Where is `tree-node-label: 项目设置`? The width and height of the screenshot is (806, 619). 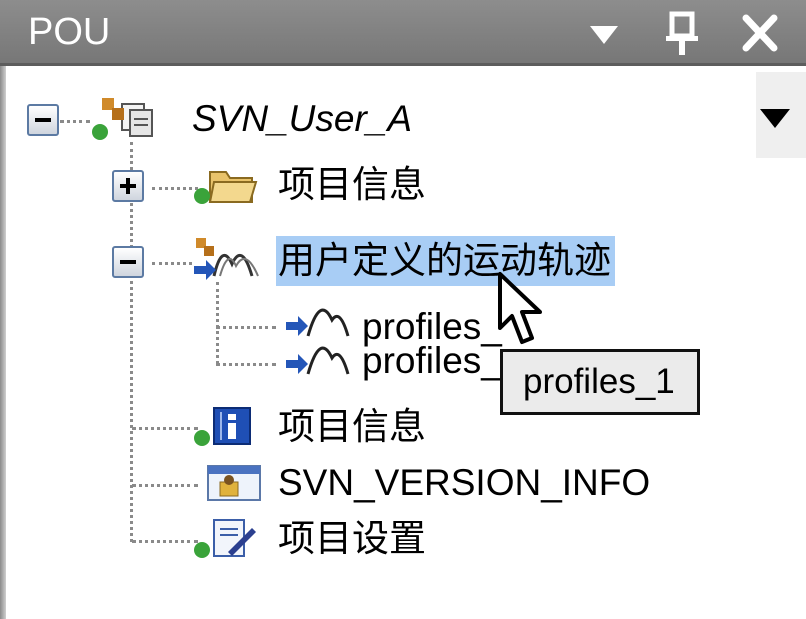 tree-node-label: 项目设置 is located at coordinates (352, 538).